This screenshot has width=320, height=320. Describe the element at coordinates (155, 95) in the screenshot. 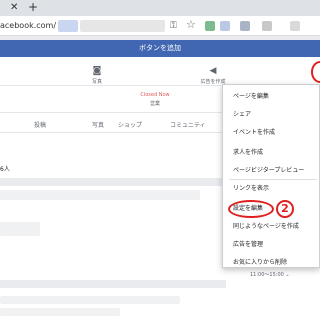

I see `open-status: Closed Now` at that location.